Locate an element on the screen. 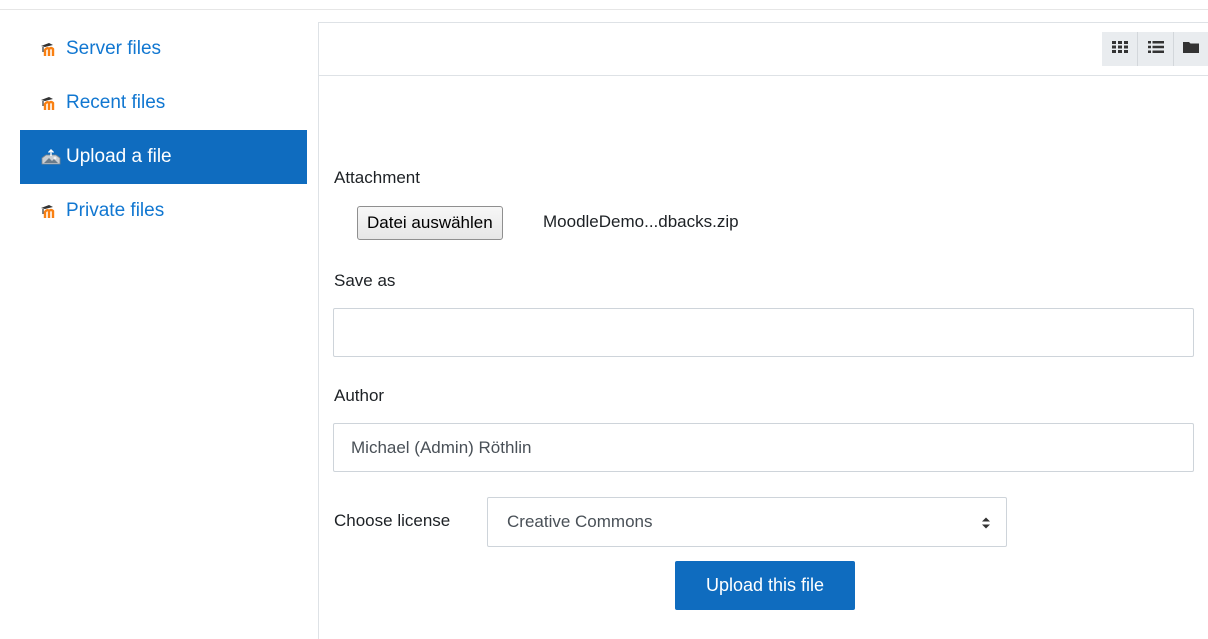 The image size is (1208, 639). save-as-label: Save as is located at coordinates (365, 280).